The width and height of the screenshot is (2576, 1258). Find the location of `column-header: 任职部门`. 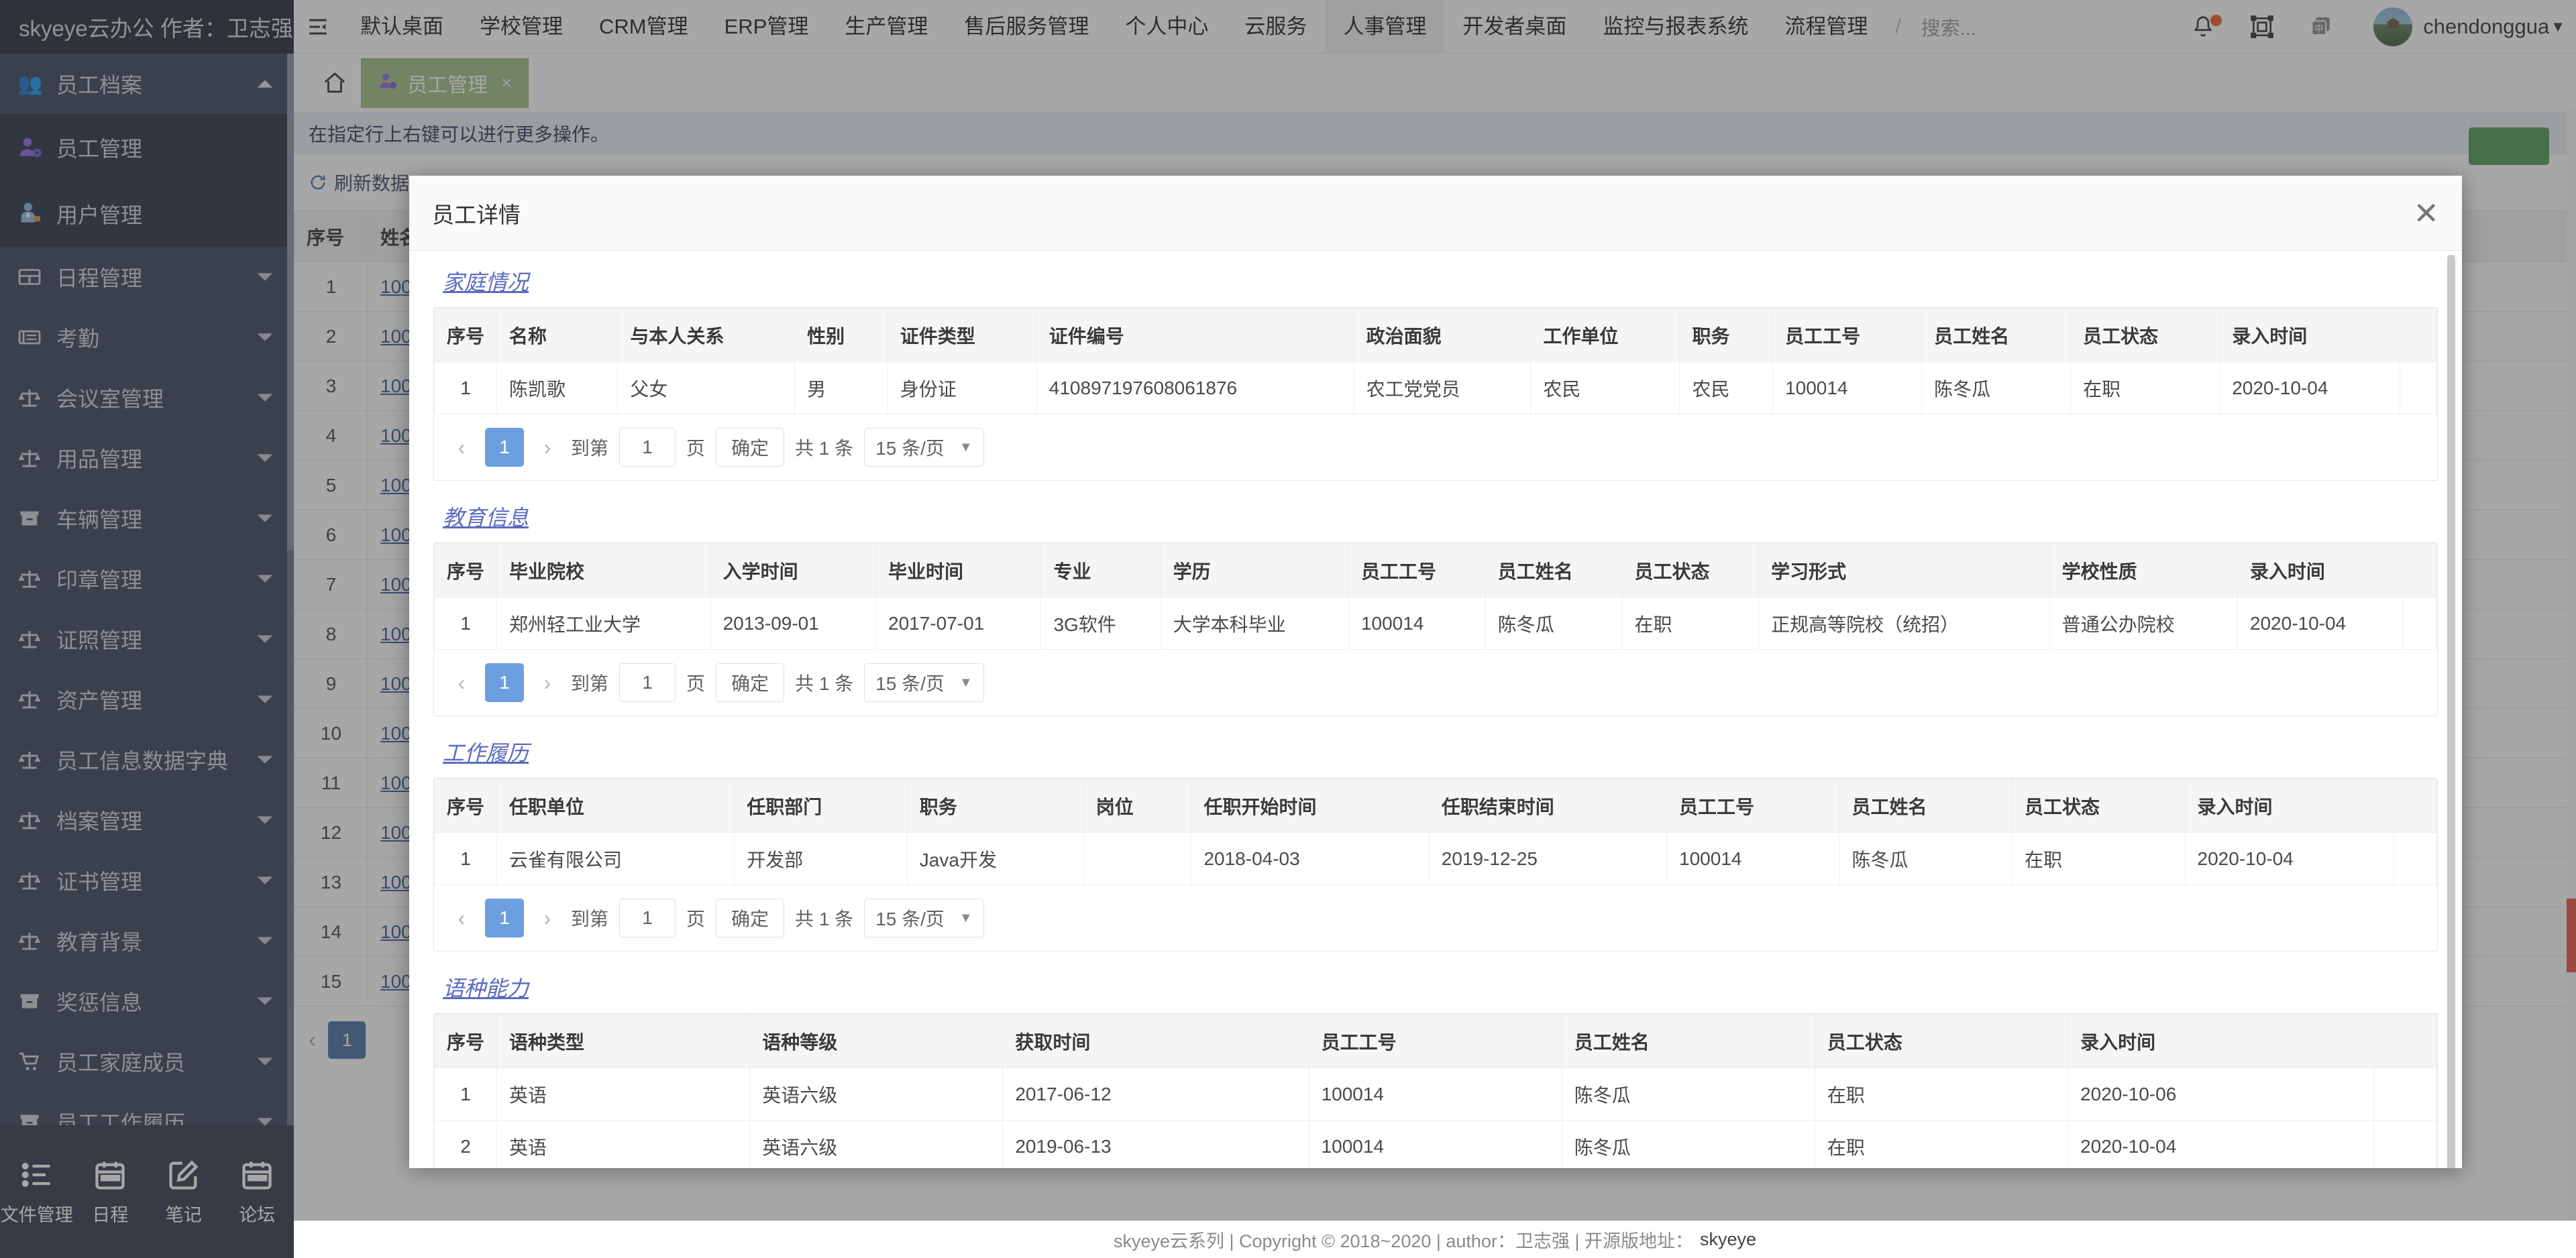

column-header: 任职部门 is located at coordinates (821, 806).